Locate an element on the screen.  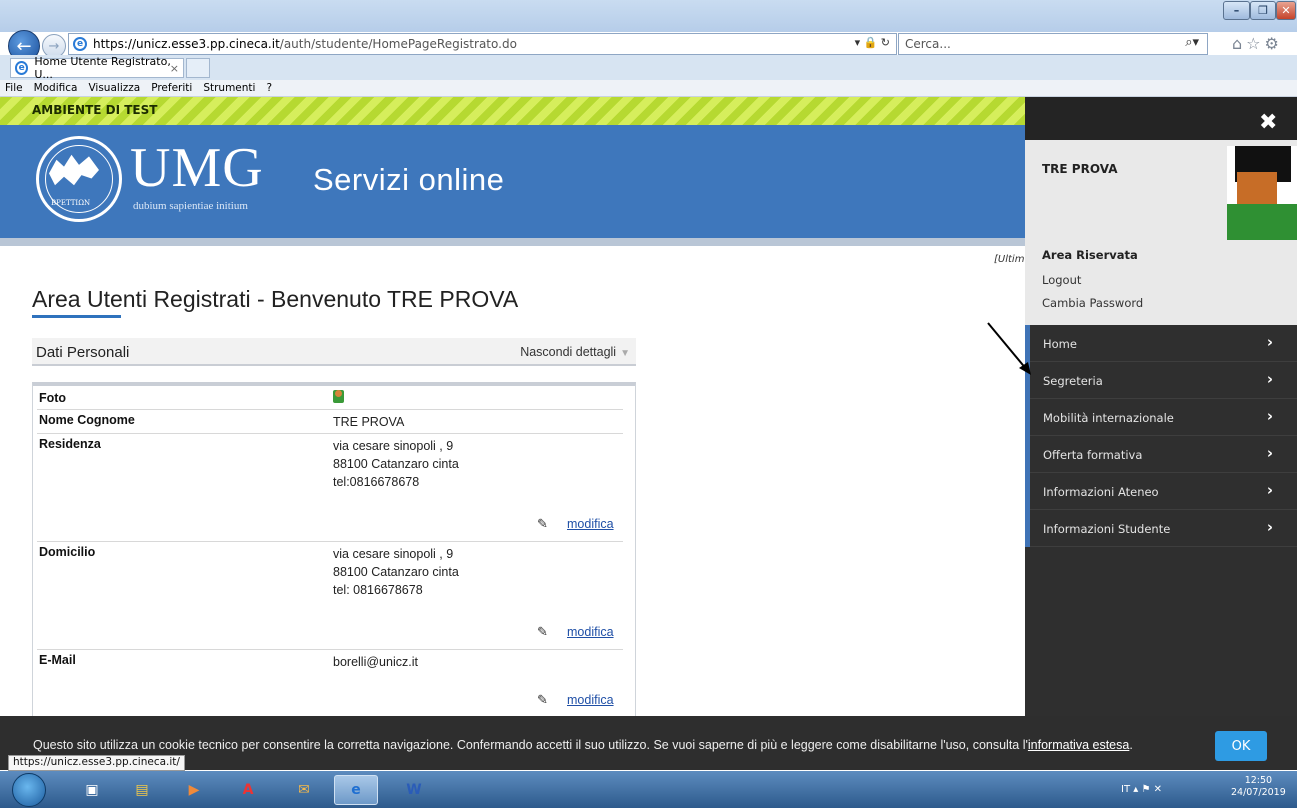
edit-residenza-link: modifica is located at coordinates (590, 524).